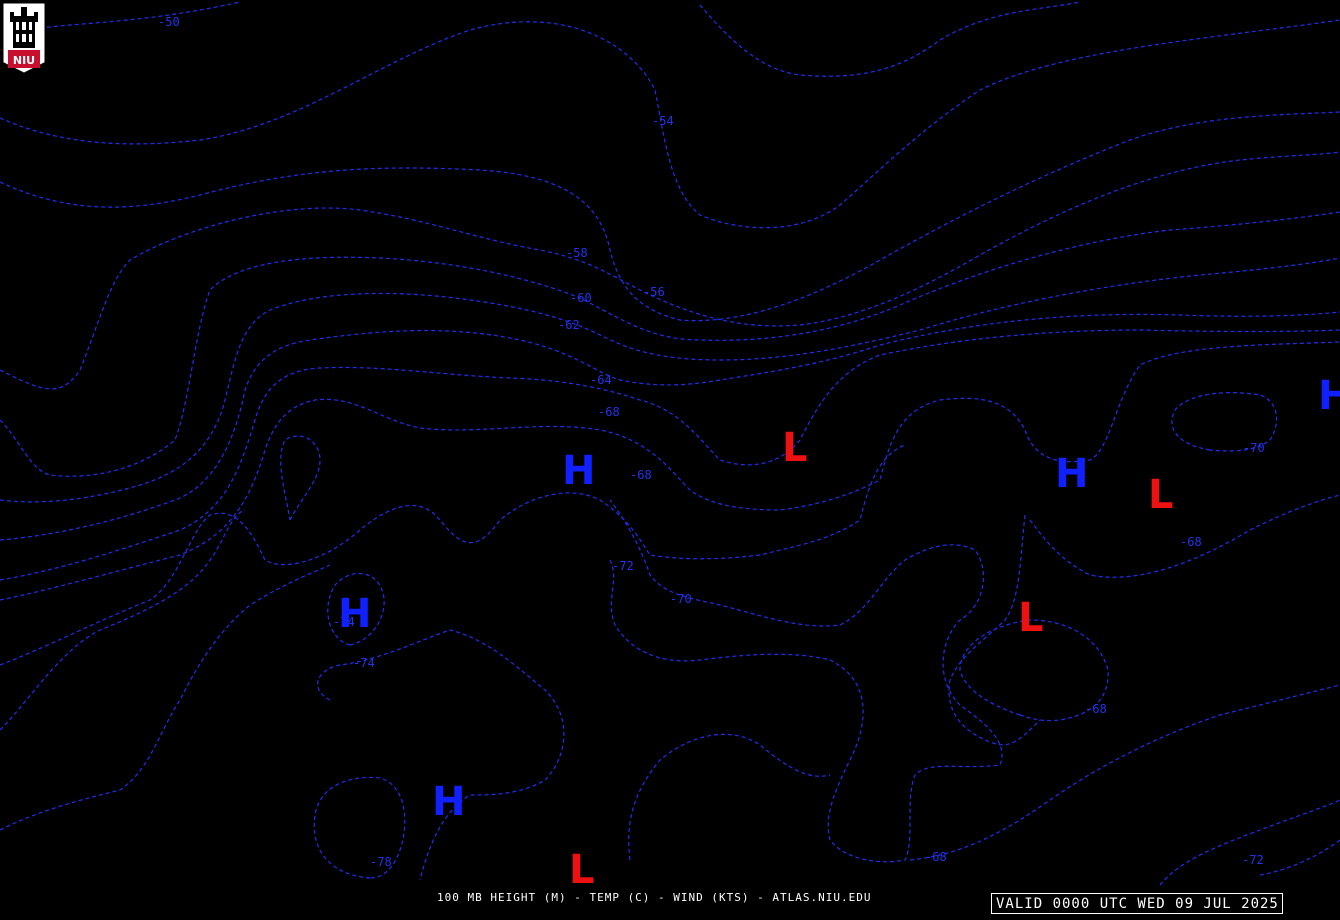 The height and width of the screenshot is (920, 1340). Describe the element at coordinates (364, 663) in the screenshot. I see `contour-label: -74` at that location.